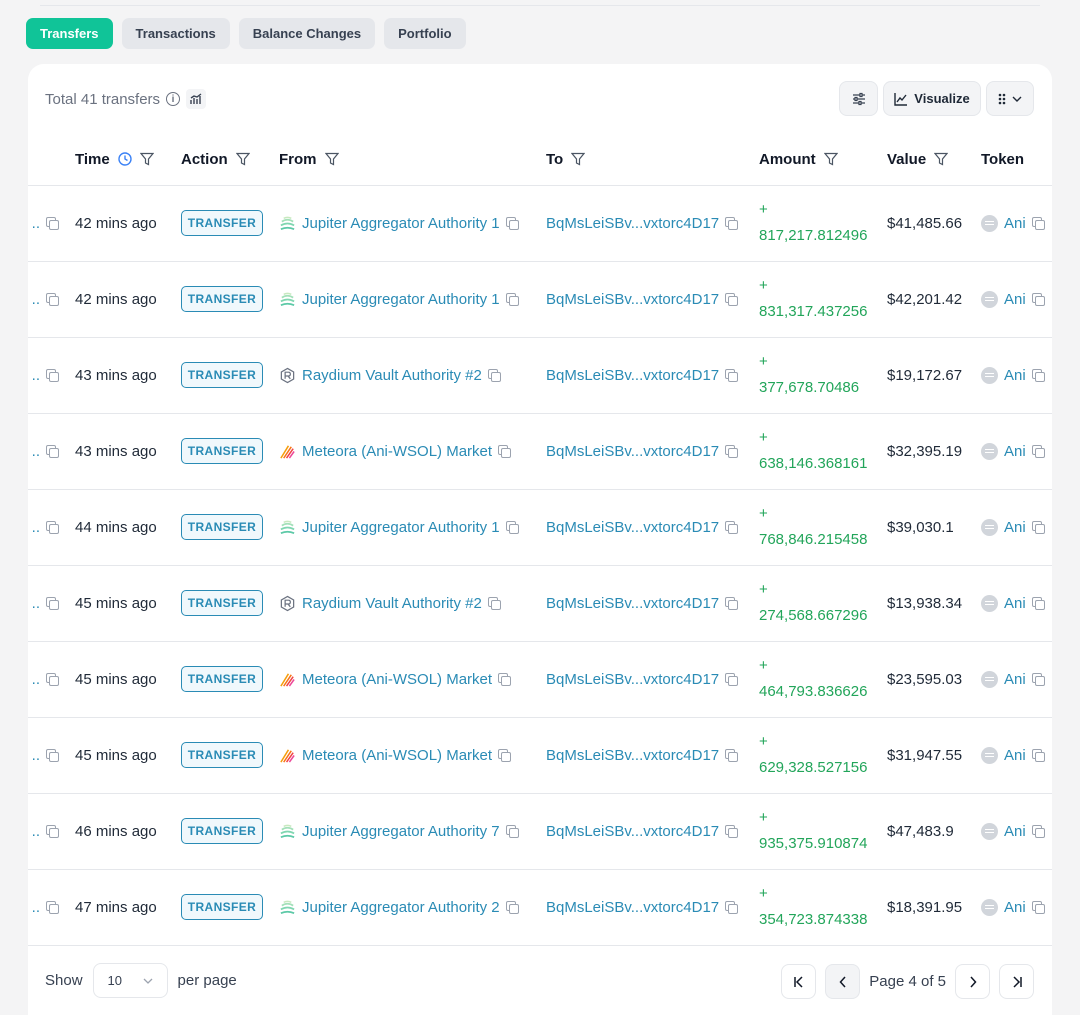 This screenshot has height=1015, width=1080. I want to click on page-size-select: 10, so click(130, 980).